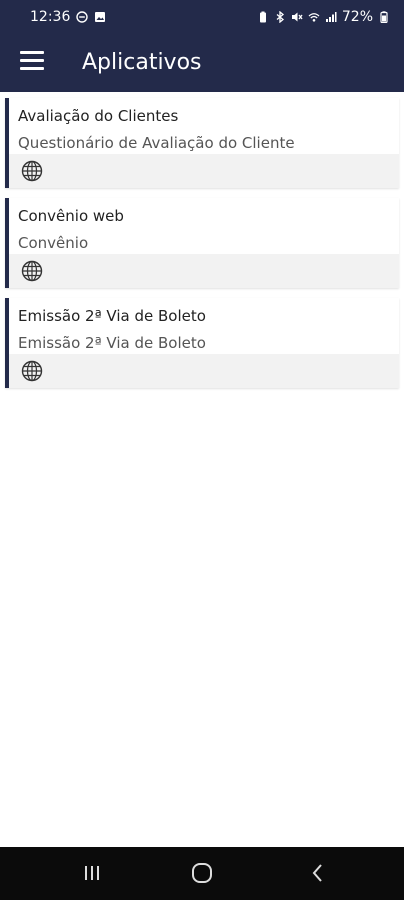  What do you see at coordinates (71, 216) in the screenshot?
I see `app-card-title: Convênio web` at bounding box center [71, 216].